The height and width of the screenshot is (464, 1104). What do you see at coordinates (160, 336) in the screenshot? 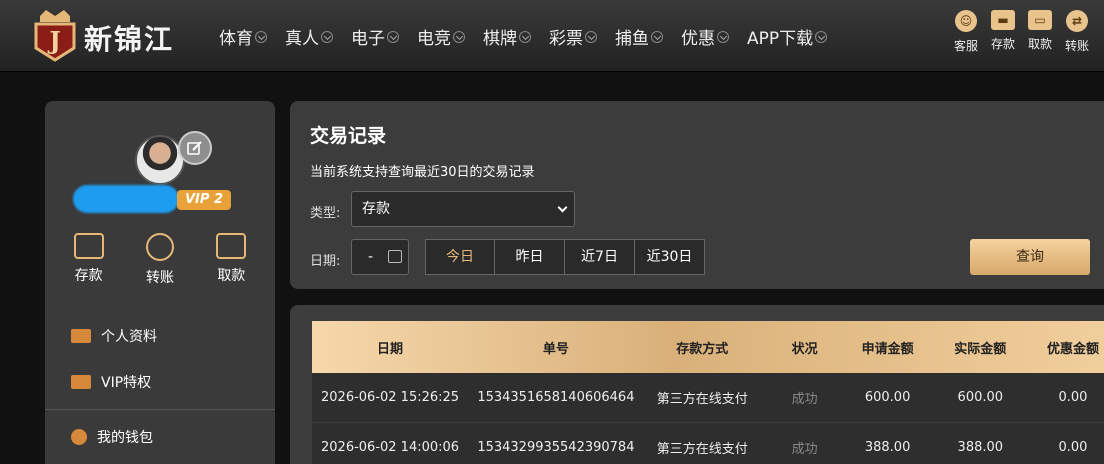
I see `menu-item-profile: 个人资料` at bounding box center [160, 336].